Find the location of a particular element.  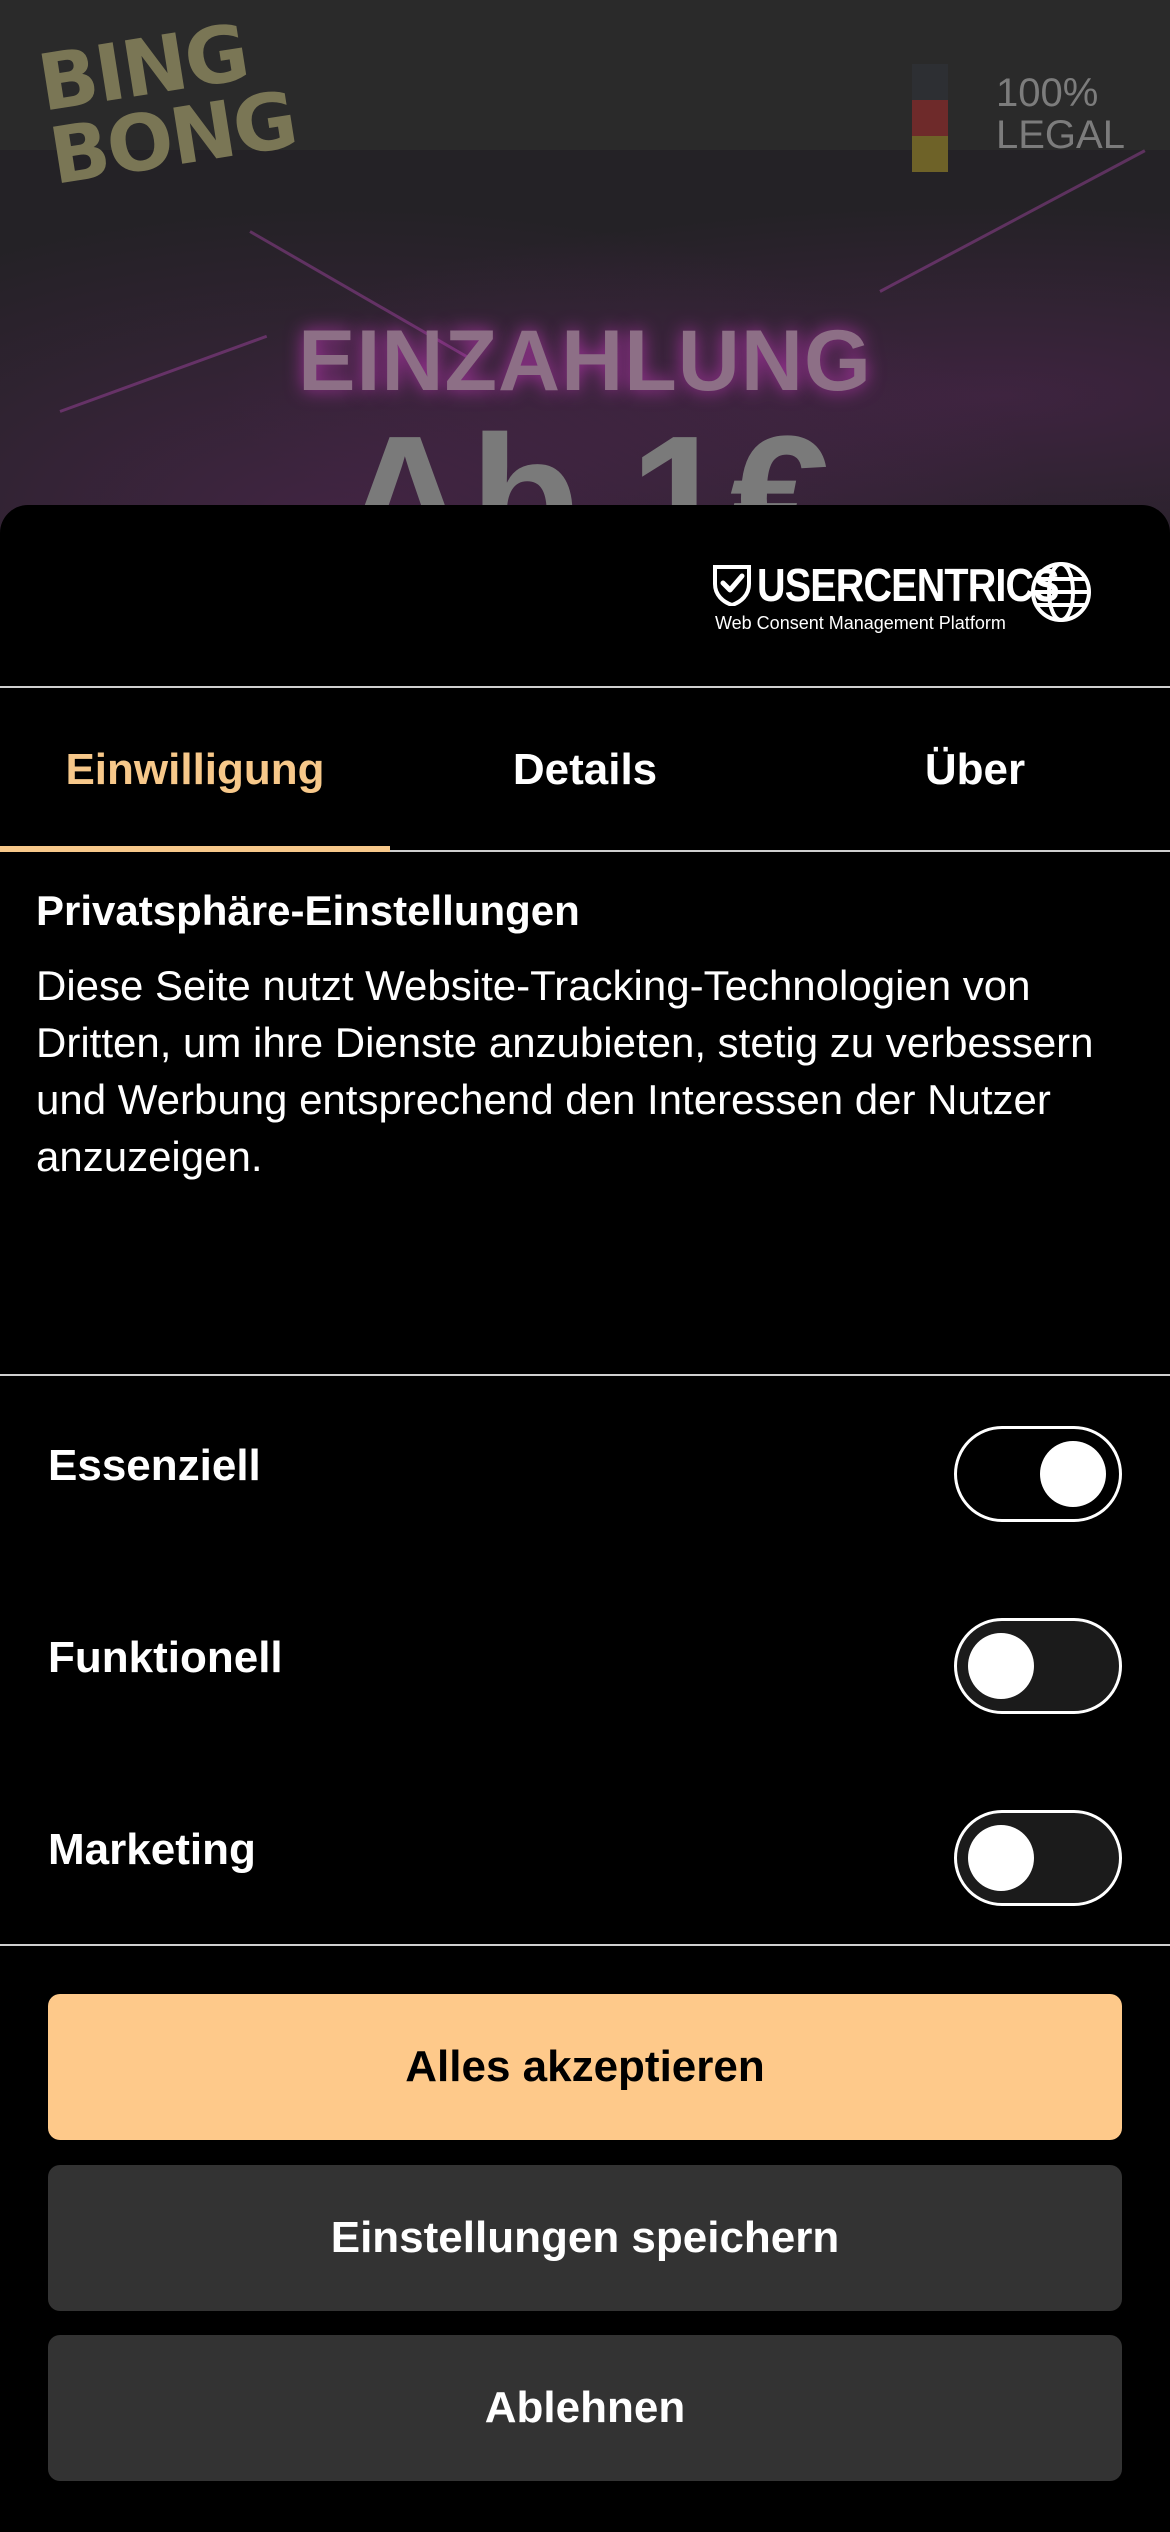

legal-text: LEGAL is located at coordinates (1060, 135).